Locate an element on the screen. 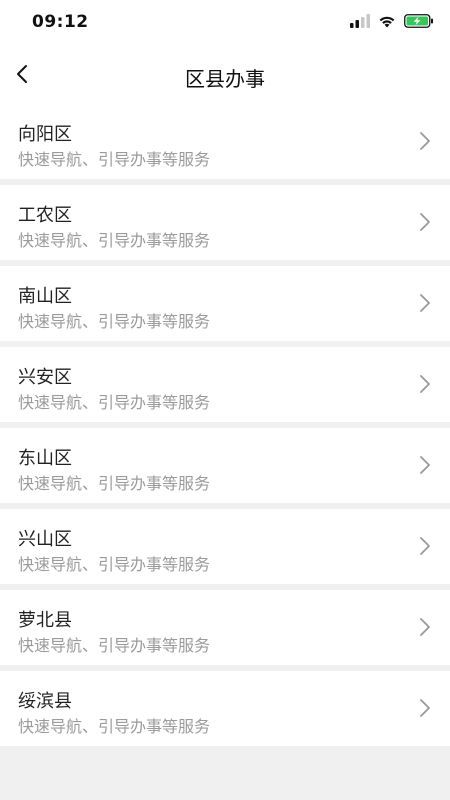 Image resolution: width=450 pixels, height=800 pixels. status-icons is located at coordinates (392, 21).